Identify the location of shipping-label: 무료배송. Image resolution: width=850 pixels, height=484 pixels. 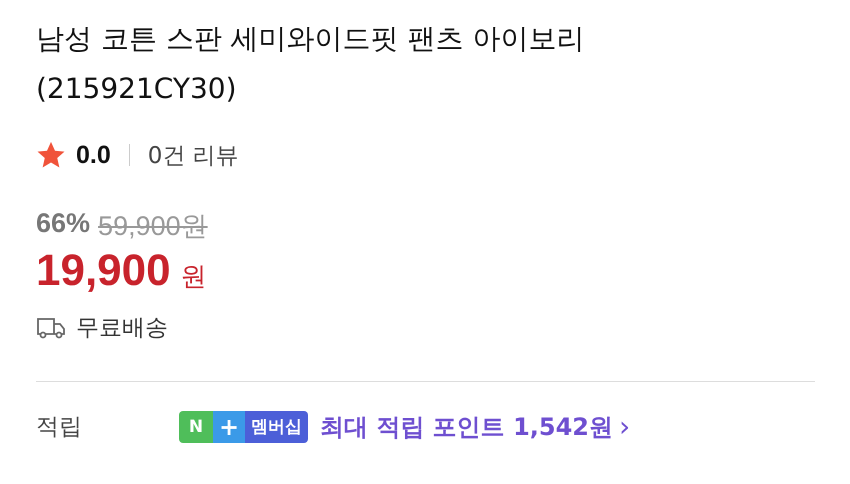
(122, 328).